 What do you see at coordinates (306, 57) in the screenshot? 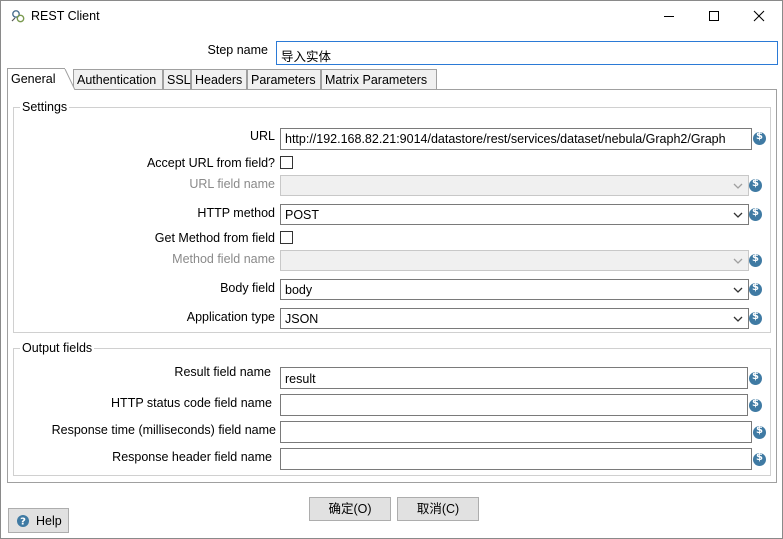
I see `step-name-value: 导入实体` at bounding box center [306, 57].